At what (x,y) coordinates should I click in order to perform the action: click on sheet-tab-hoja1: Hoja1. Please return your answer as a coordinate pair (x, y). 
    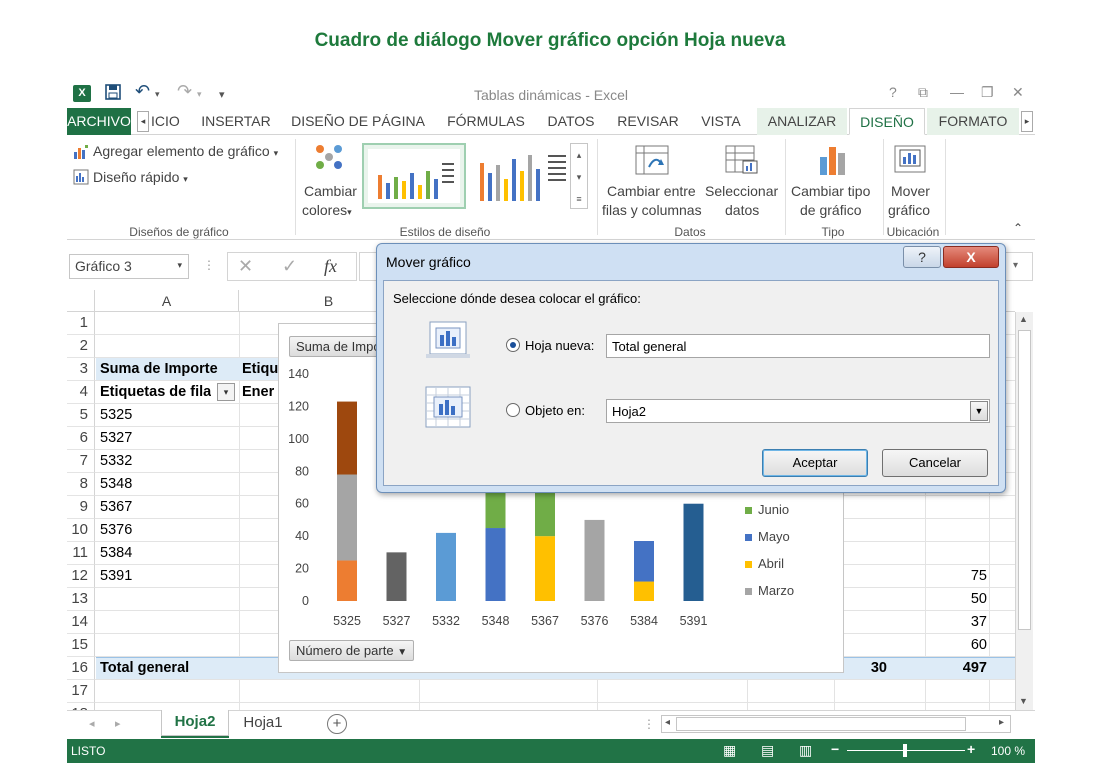
    Looking at the image, I should click on (263, 724).